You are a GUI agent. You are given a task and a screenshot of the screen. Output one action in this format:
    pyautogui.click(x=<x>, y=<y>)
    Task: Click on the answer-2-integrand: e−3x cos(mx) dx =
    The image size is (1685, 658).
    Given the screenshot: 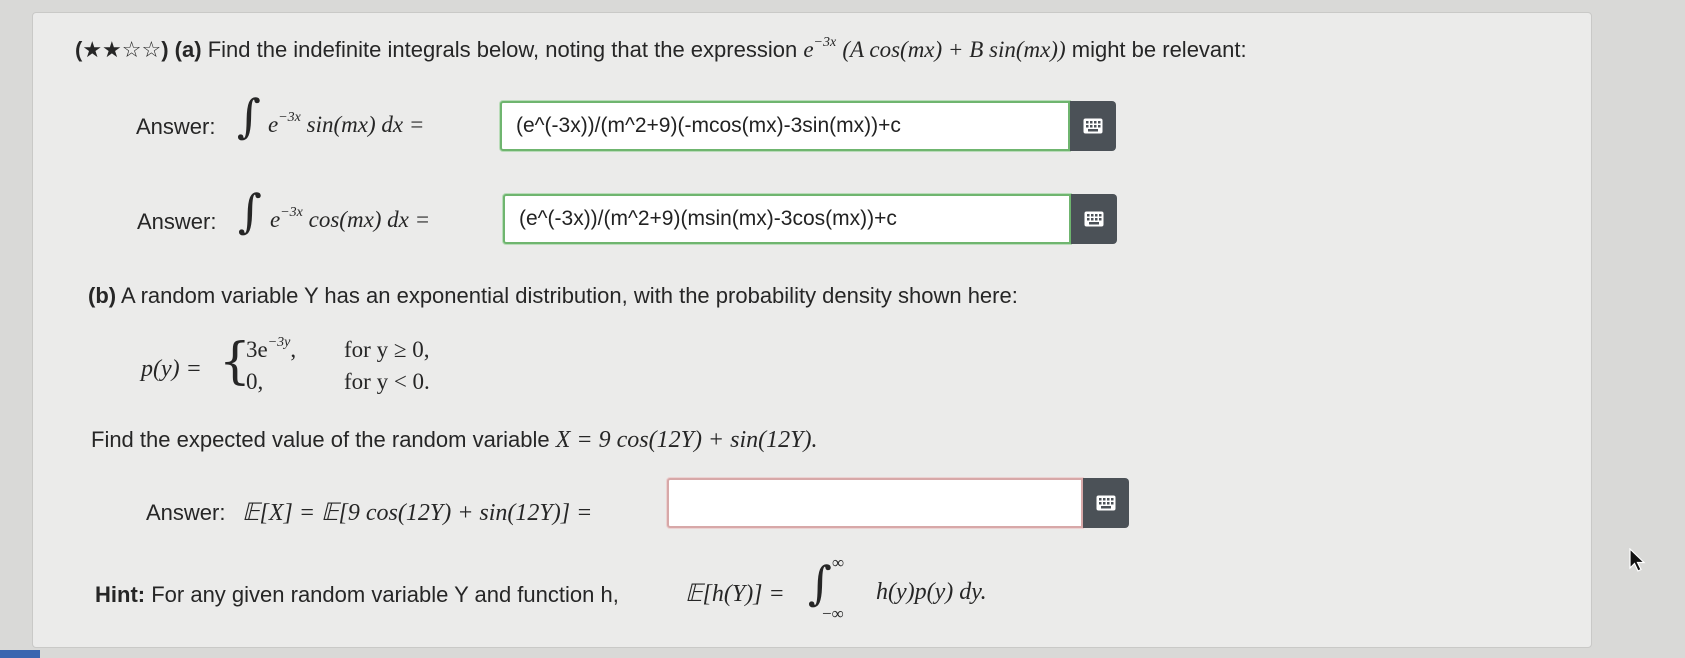 What is the action you would take?
    pyautogui.click(x=350, y=219)
    